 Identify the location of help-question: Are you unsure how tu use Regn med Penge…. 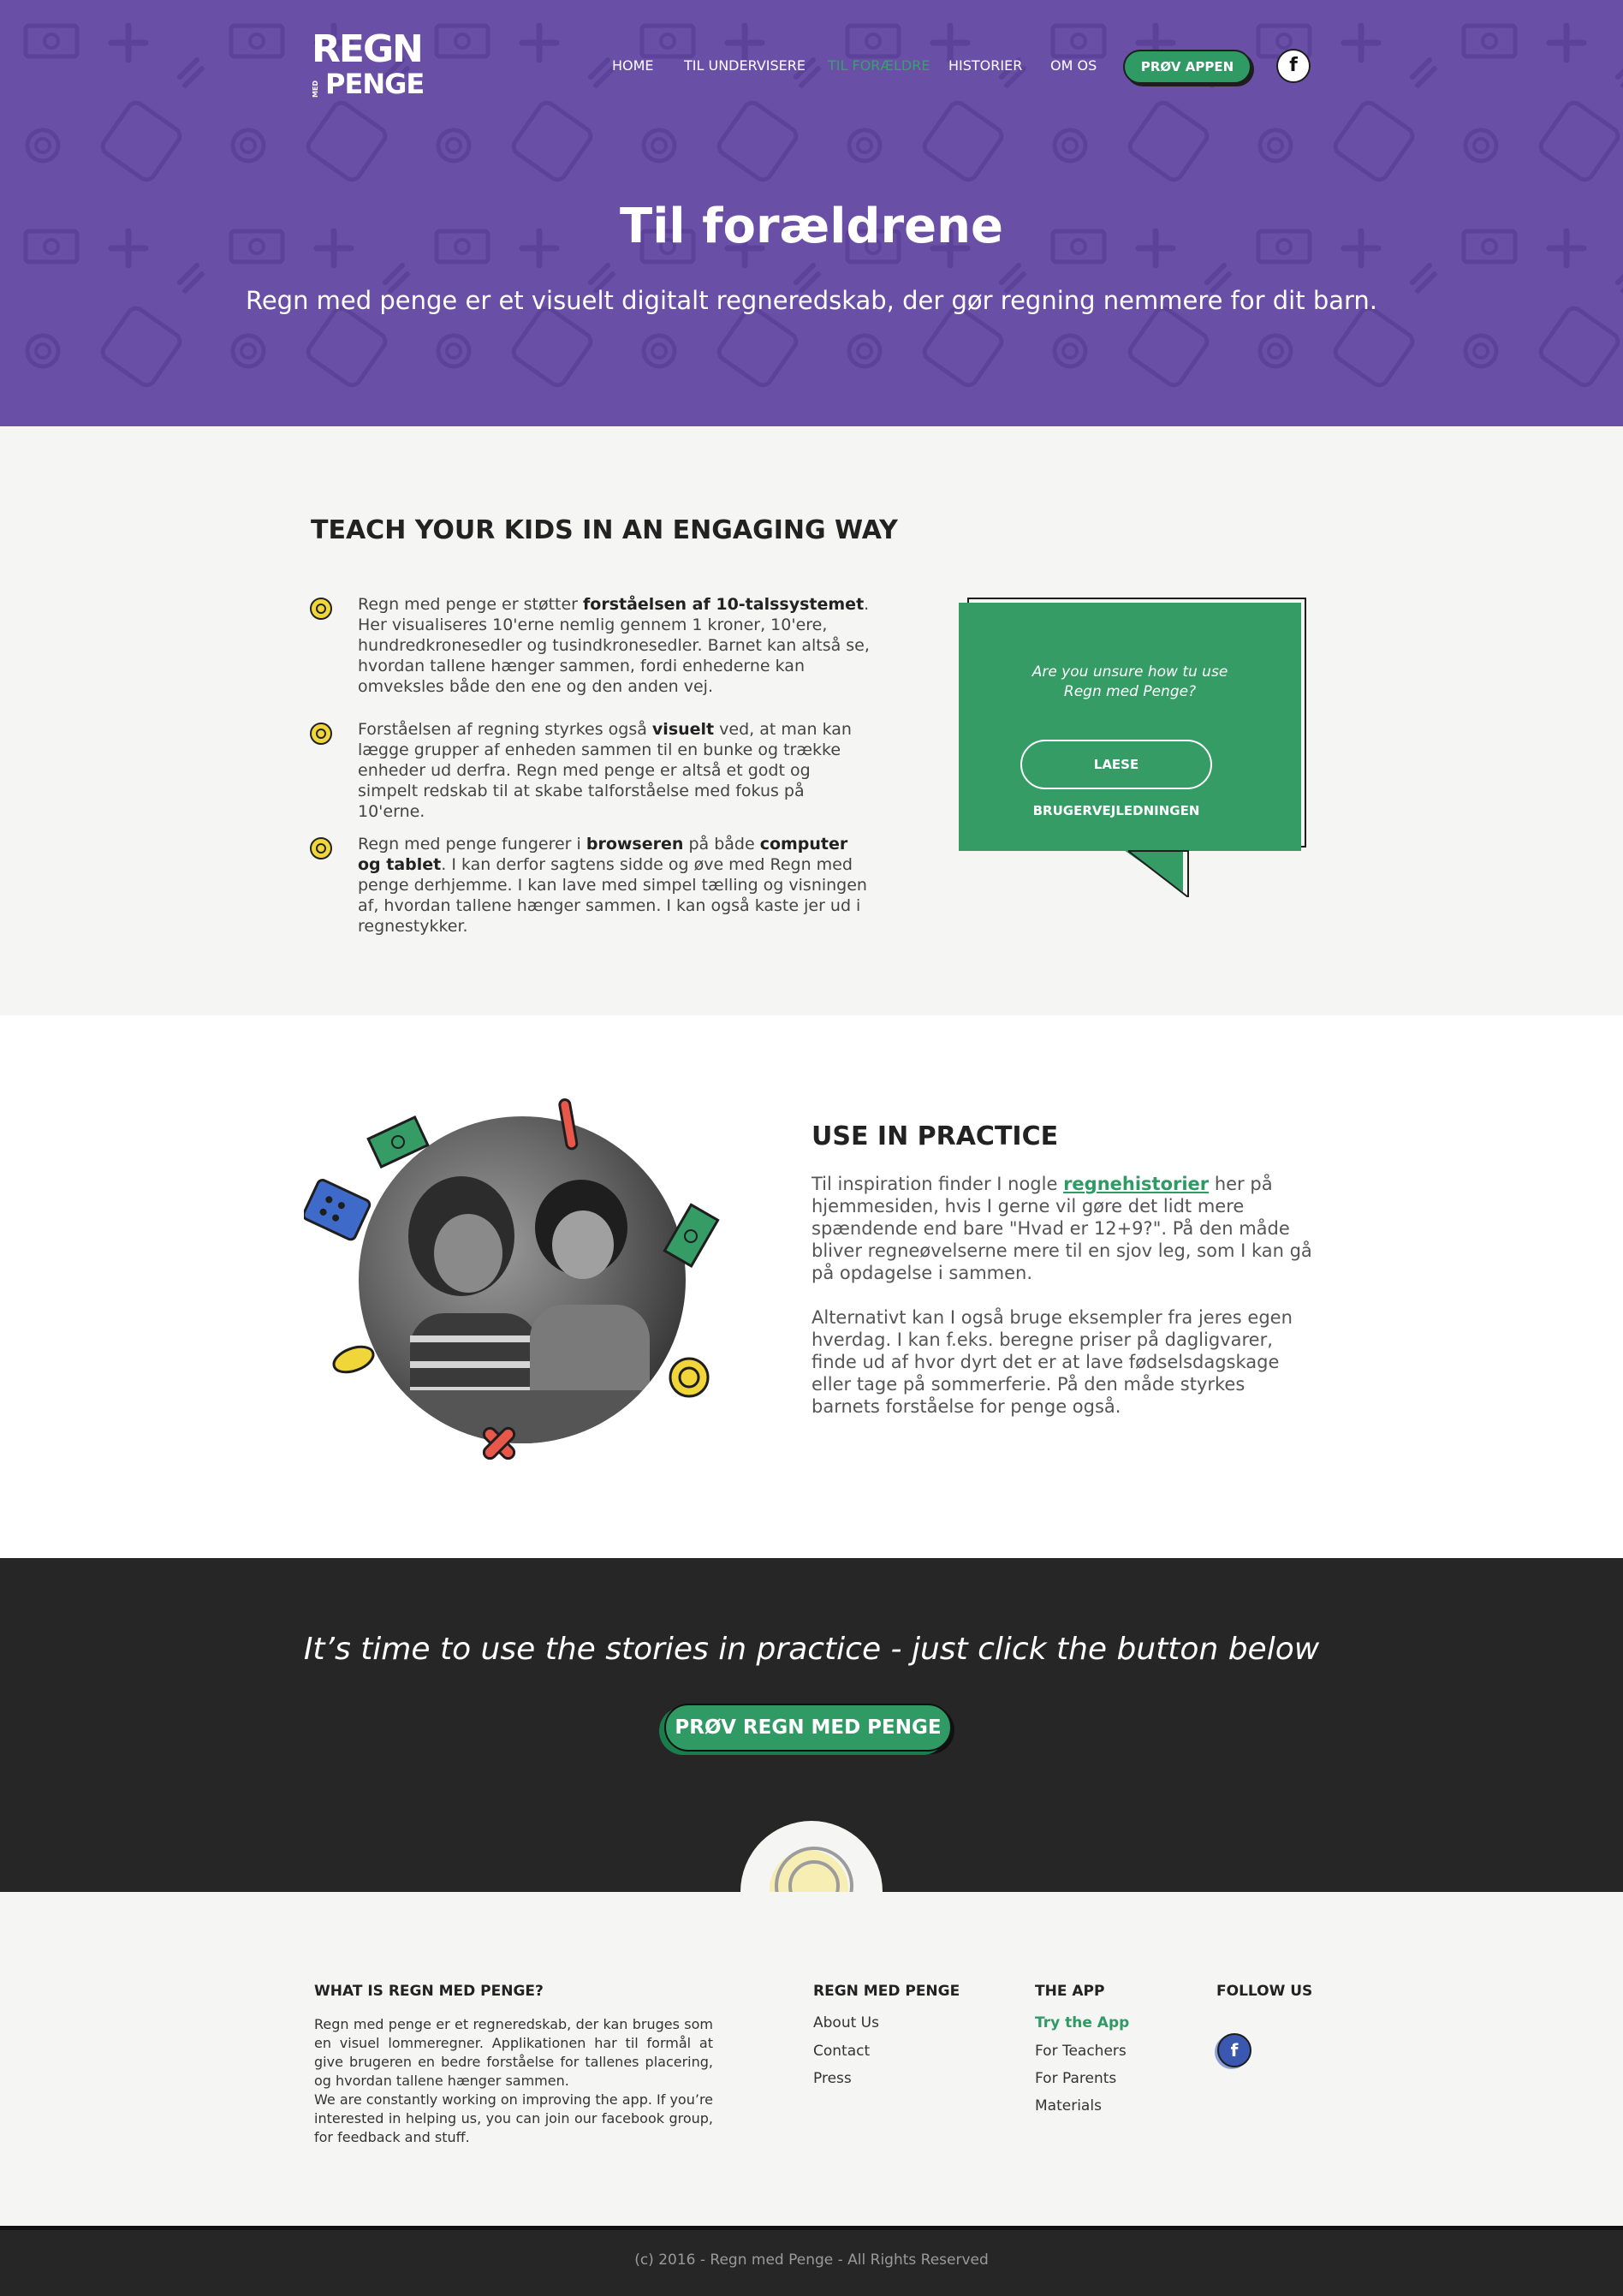
(1129, 681).